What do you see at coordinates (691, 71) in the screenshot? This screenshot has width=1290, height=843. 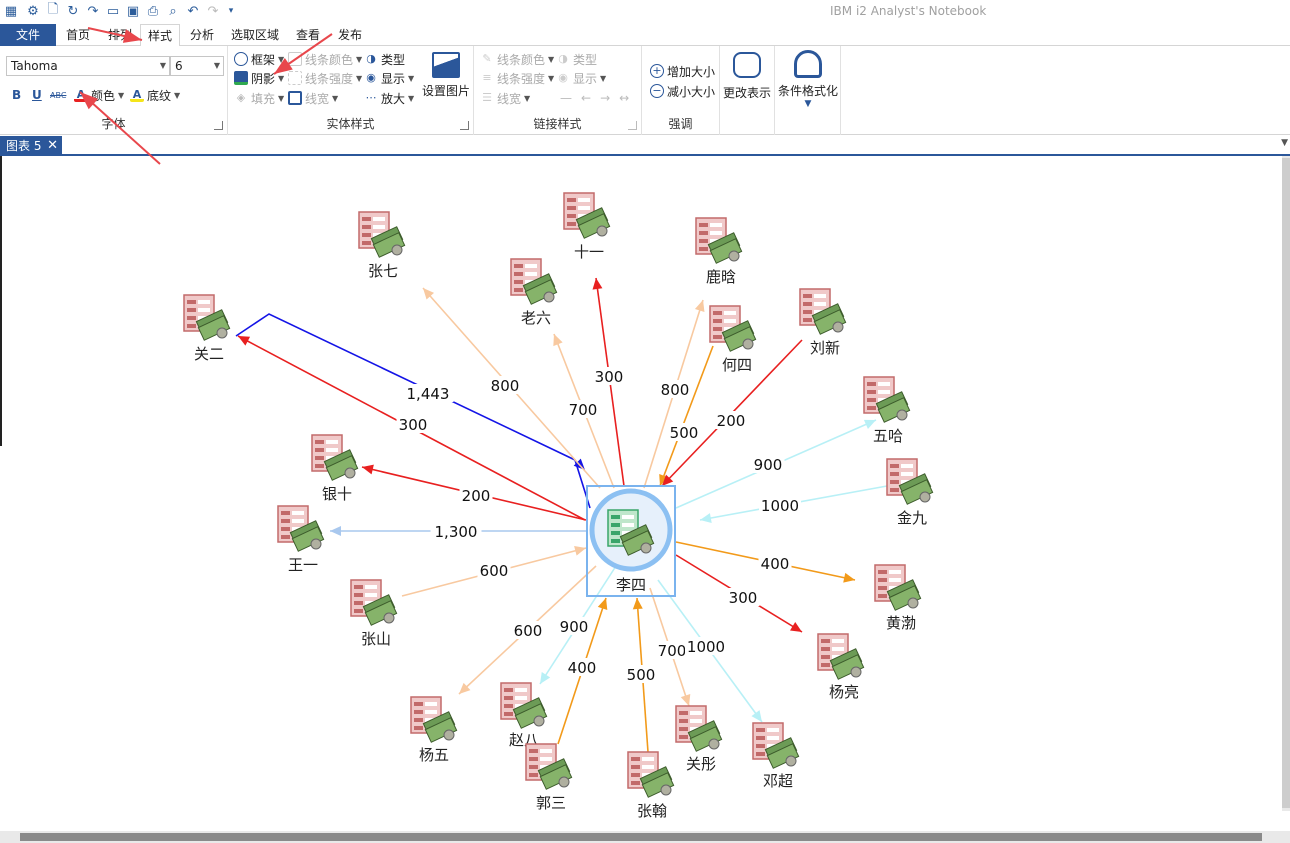 I see `increase-size-label: 增加大小` at bounding box center [691, 71].